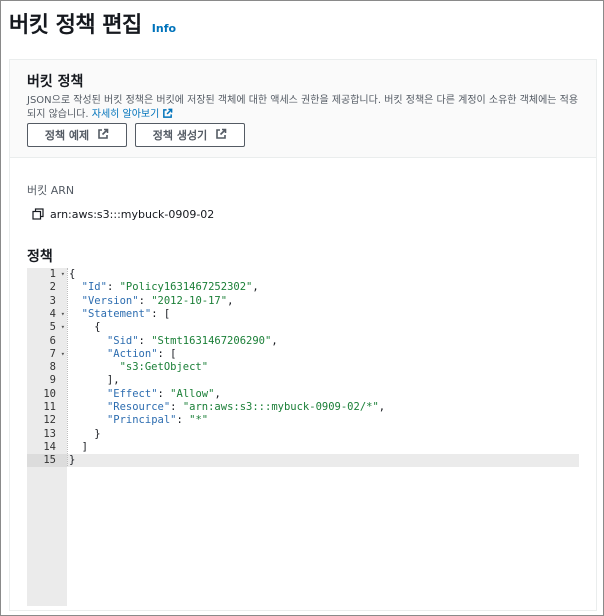 Image resolution: width=604 pixels, height=616 pixels. What do you see at coordinates (164, 367) in the screenshot?
I see `code-token: "s3:GetObject"` at bounding box center [164, 367].